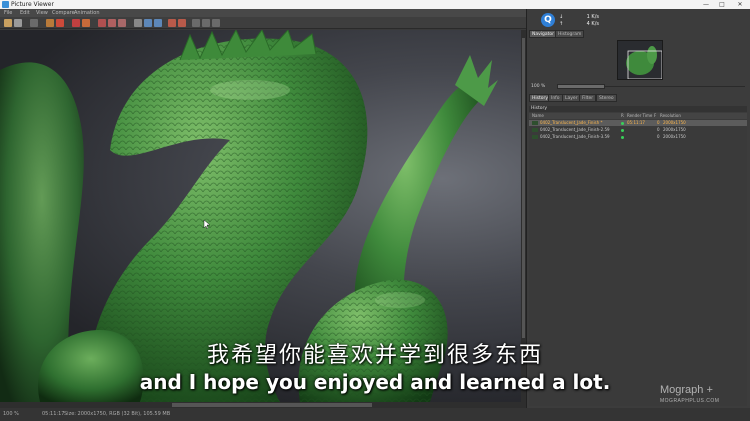 This screenshot has height=421, width=750. What do you see at coordinates (86, 23) in the screenshot?
I see `channel-alpha-icon` at bounding box center [86, 23].